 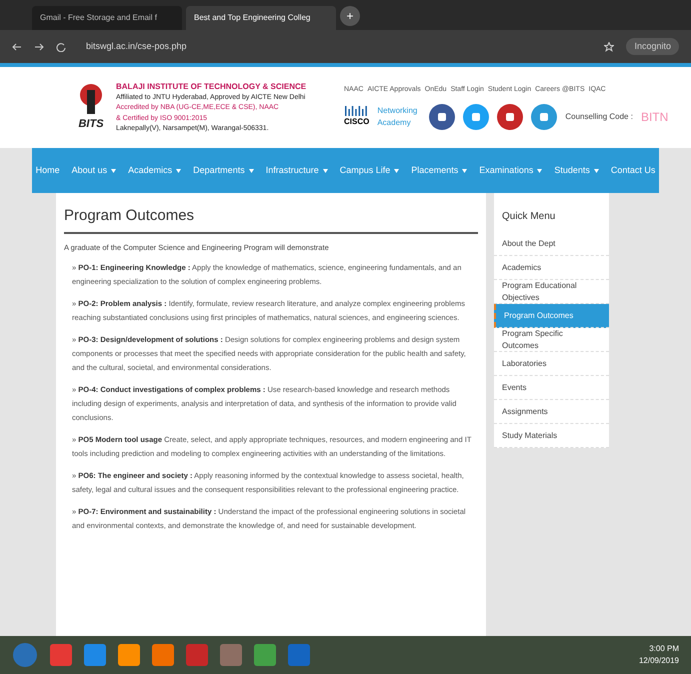 What do you see at coordinates (551, 364) in the screenshot?
I see `quick-menu-item: Laboratories` at bounding box center [551, 364].